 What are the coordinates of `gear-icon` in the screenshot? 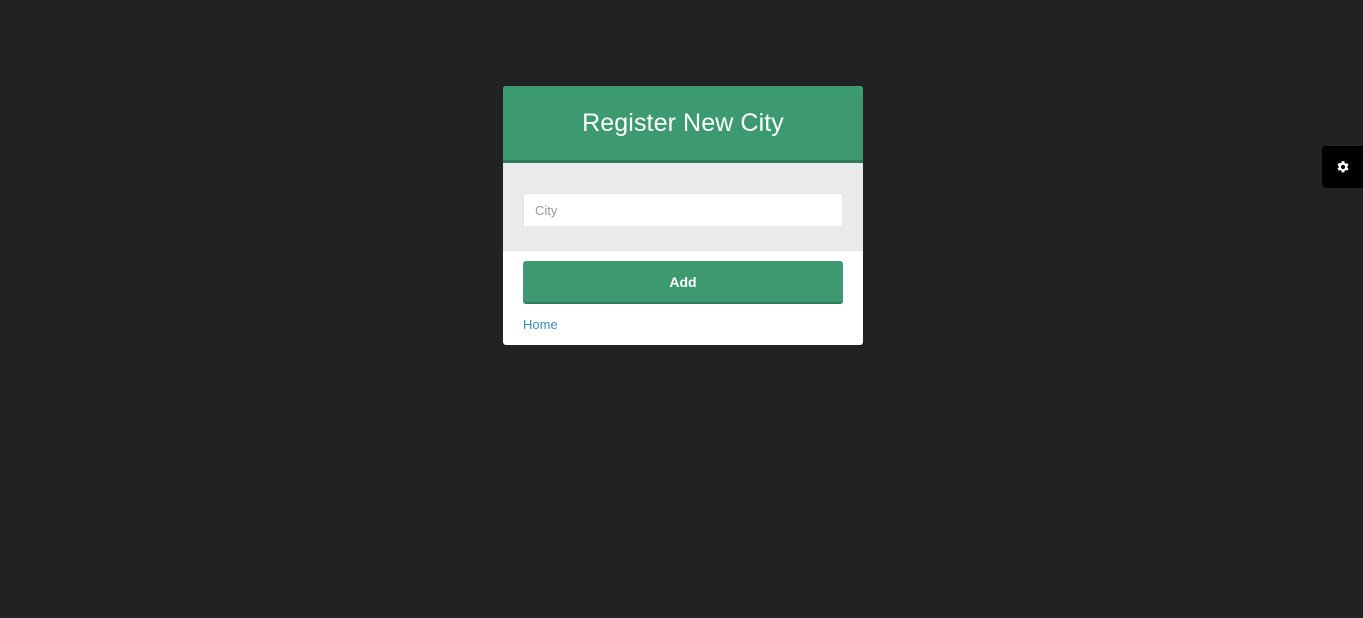 It's located at (1343, 167).